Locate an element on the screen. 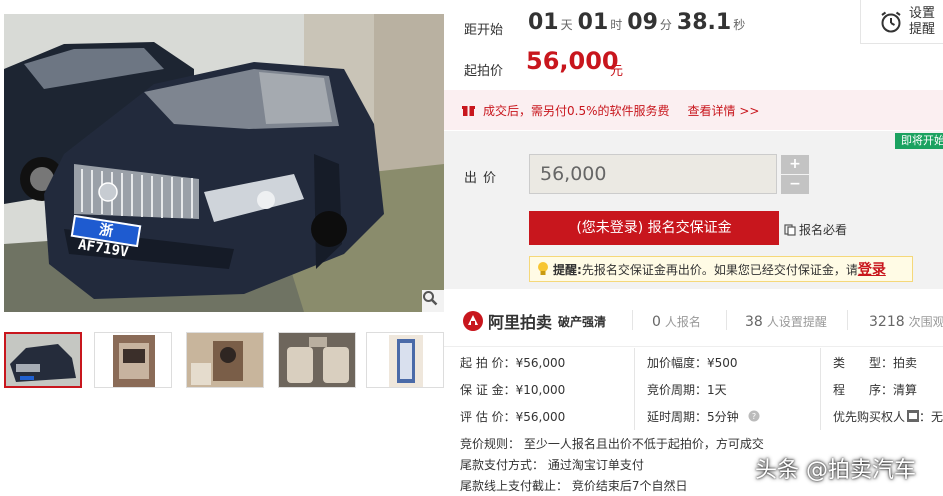 Image resolution: width=943 pixels, height=496 pixels. params-column-2: 加价幅度：¥500 竞价周期：1天 延时周期：5分钟 ? is located at coordinates (727, 389).